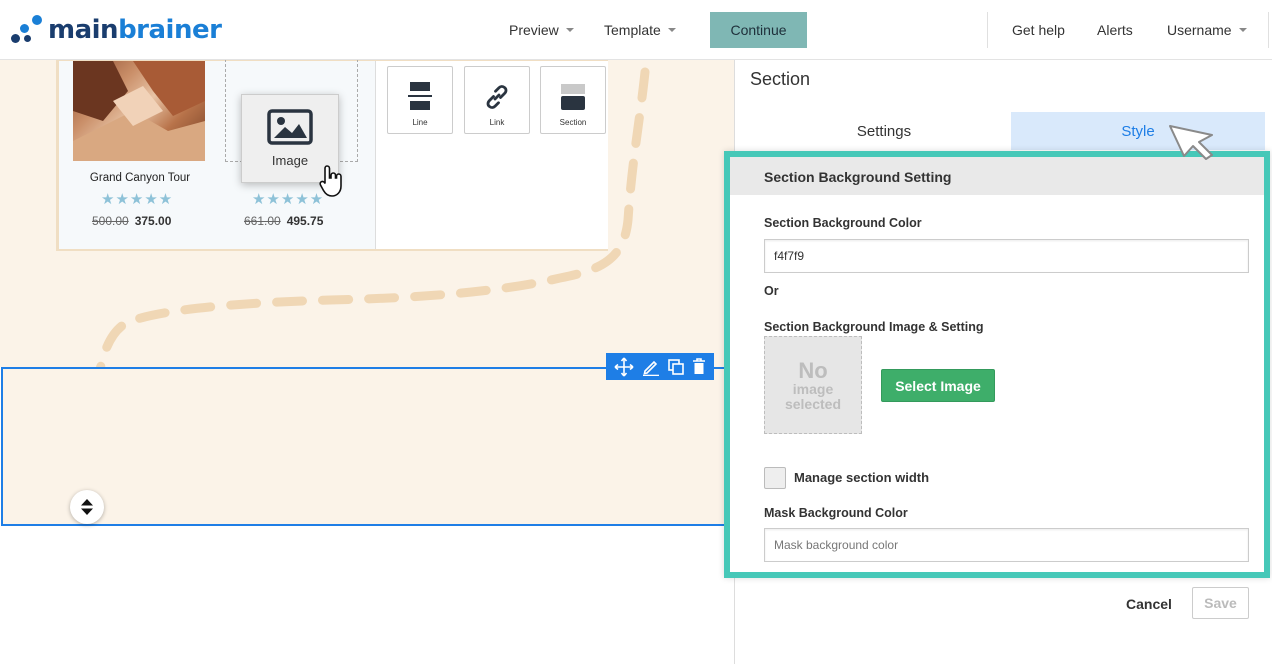 This screenshot has height=664, width=1272. Describe the element at coordinates (534, 30) in the screenshot. I see `preview-label: Preview` at that location.